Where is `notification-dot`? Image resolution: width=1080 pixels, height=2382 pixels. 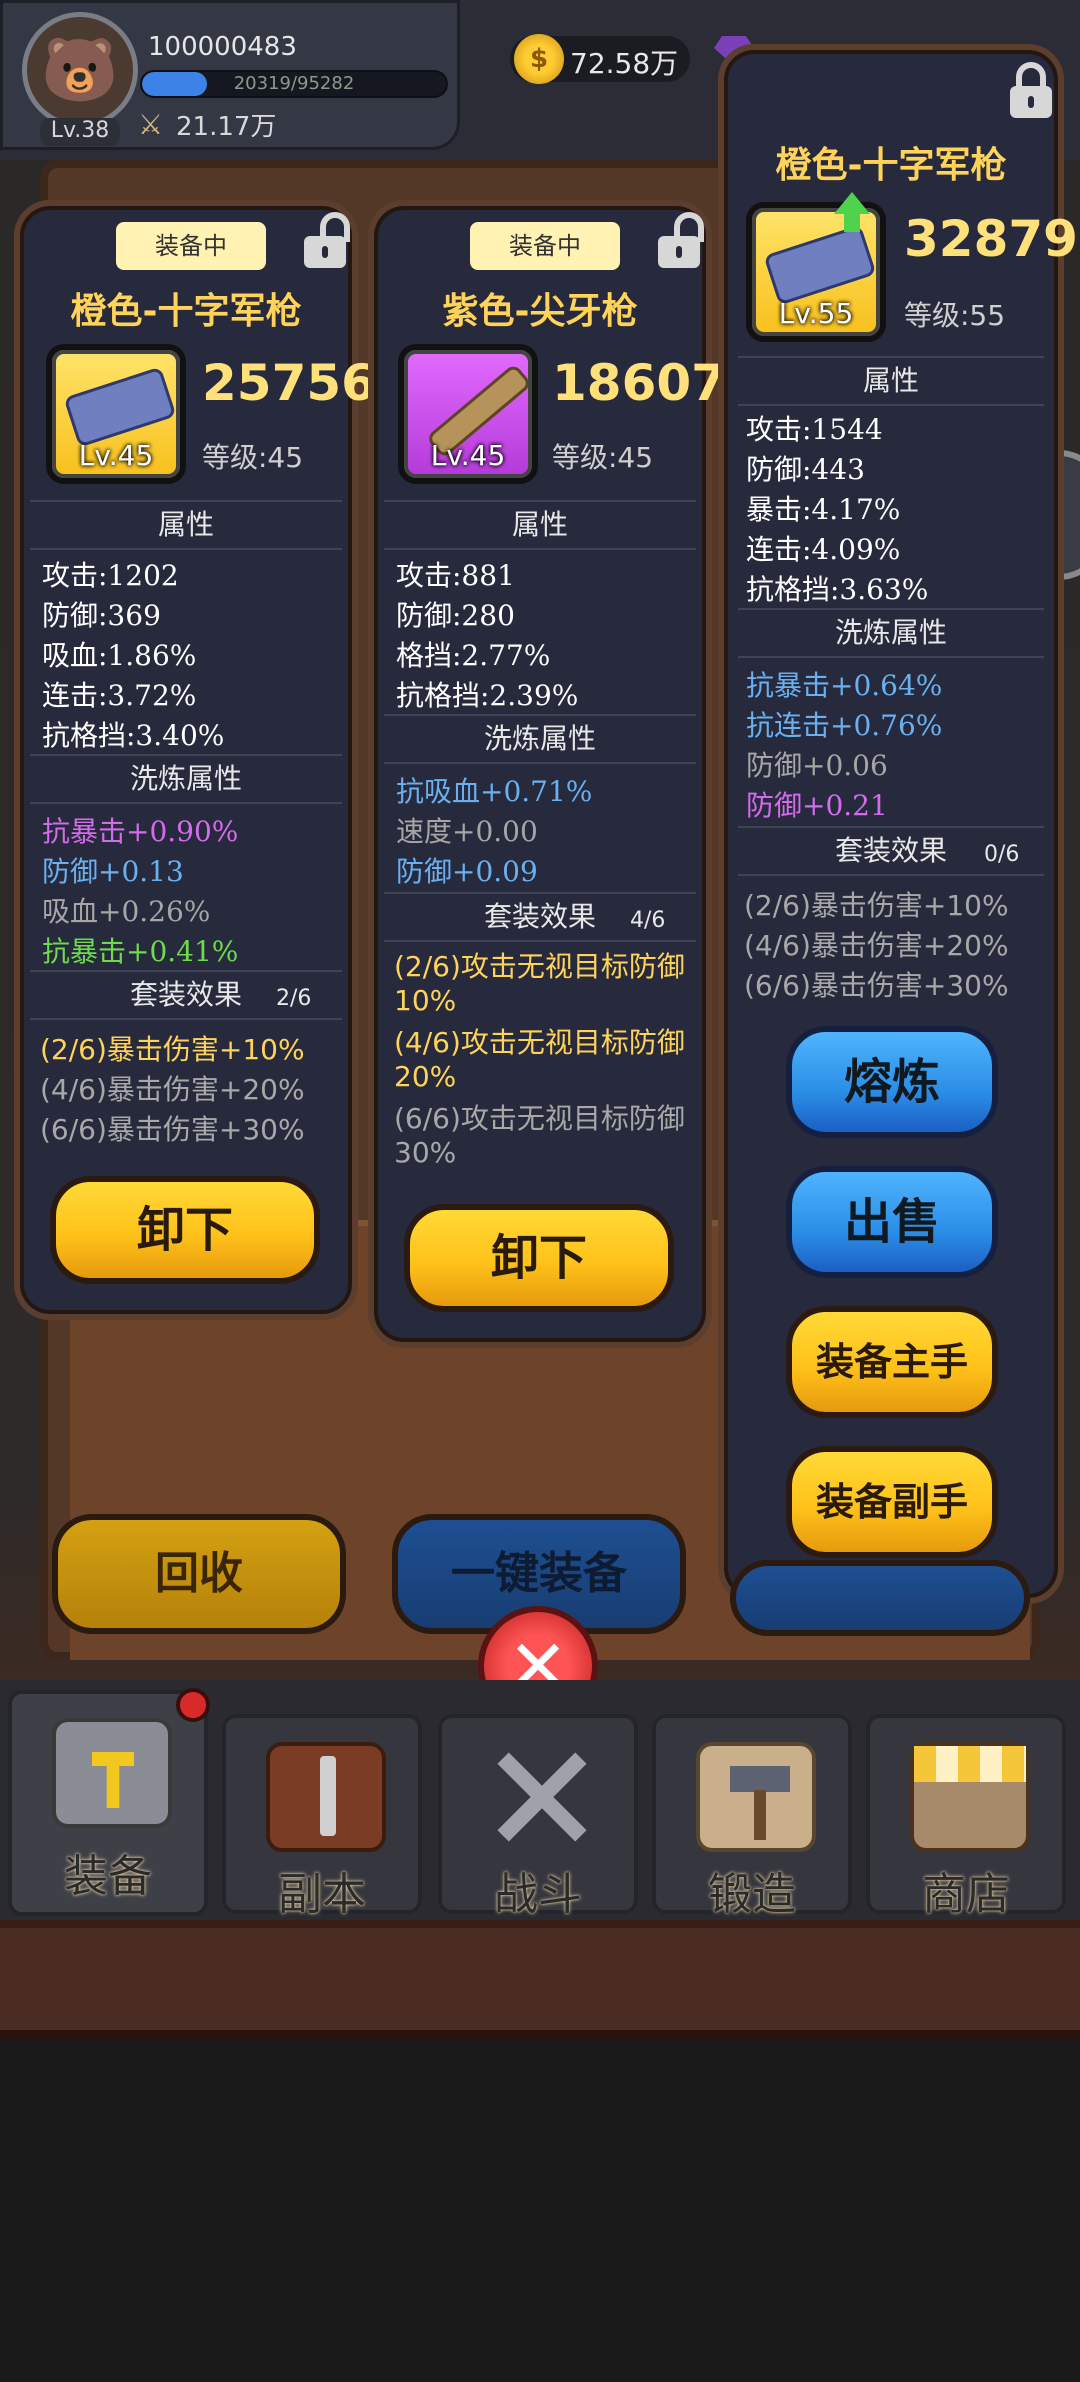 notification-dot is located at coordinates (193, 1705).